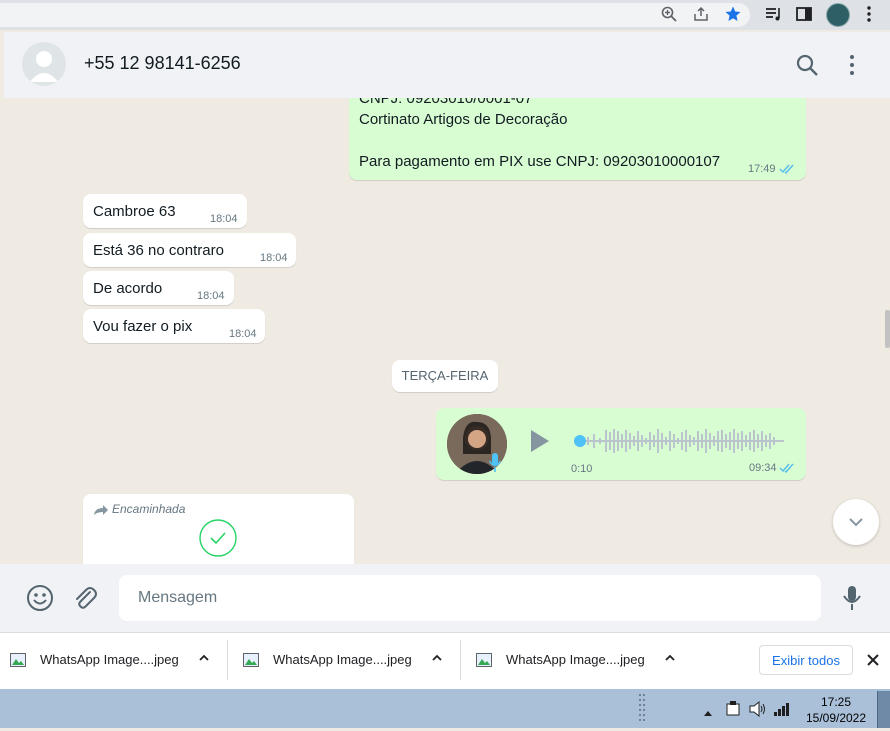 This screenshot has width=890, height=731. I want to click on incoming-message: Cambroe 63 18:04, so click(165, 211).